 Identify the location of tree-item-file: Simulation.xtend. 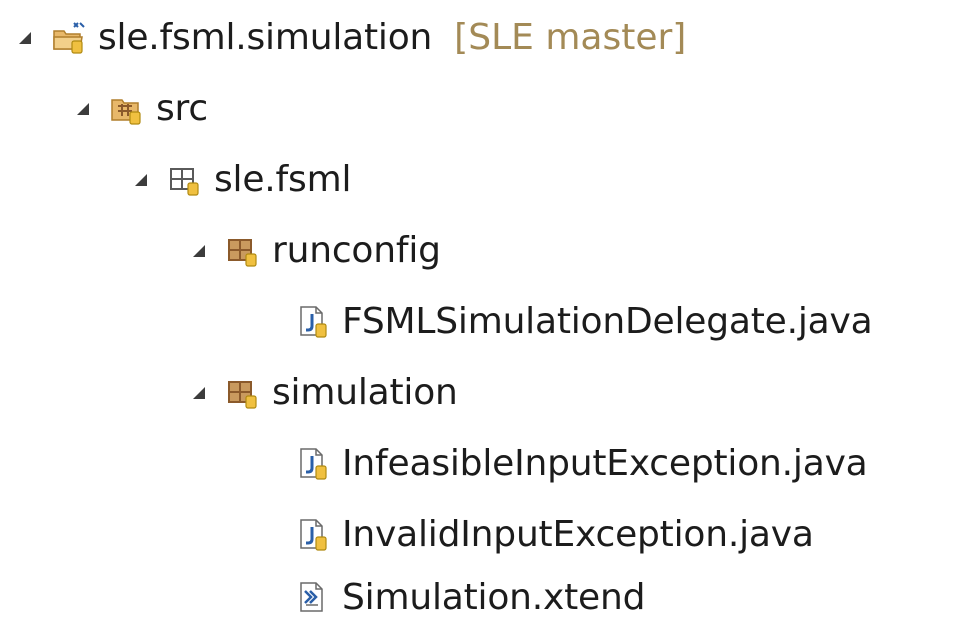
(470, 598).